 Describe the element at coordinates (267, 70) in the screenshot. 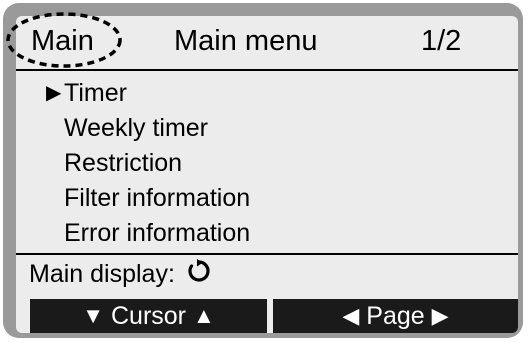

I see `header-divider` at that location.